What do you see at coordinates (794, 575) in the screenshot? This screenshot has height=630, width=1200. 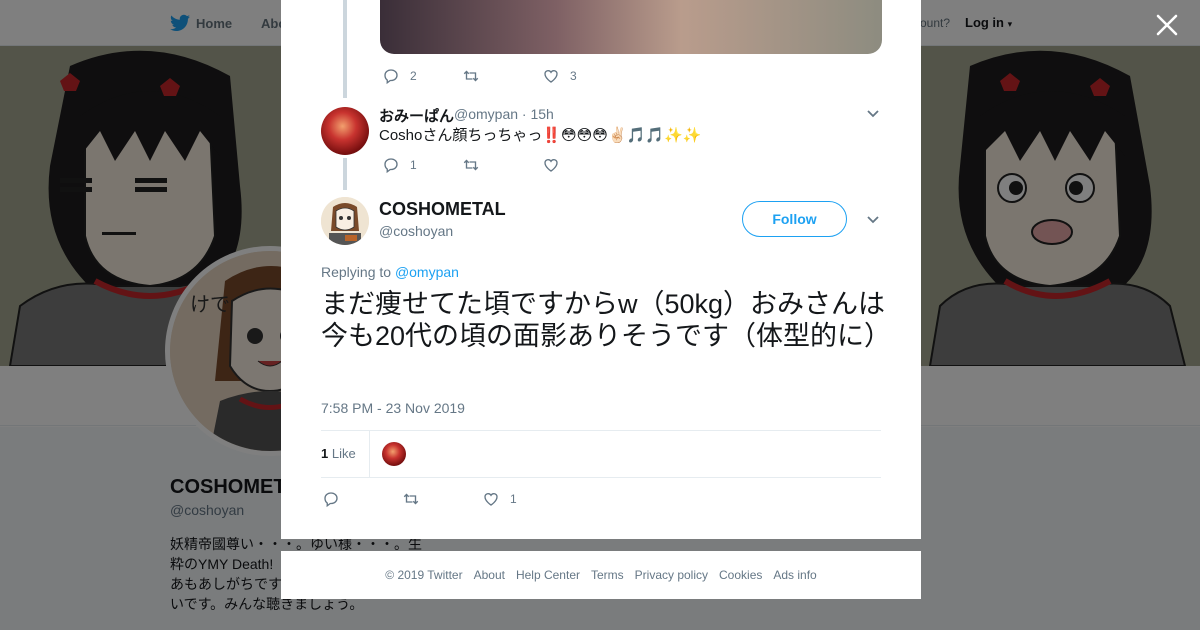 I see `footer-link-ads-info: Ads info` at bounding box center [794, 575].